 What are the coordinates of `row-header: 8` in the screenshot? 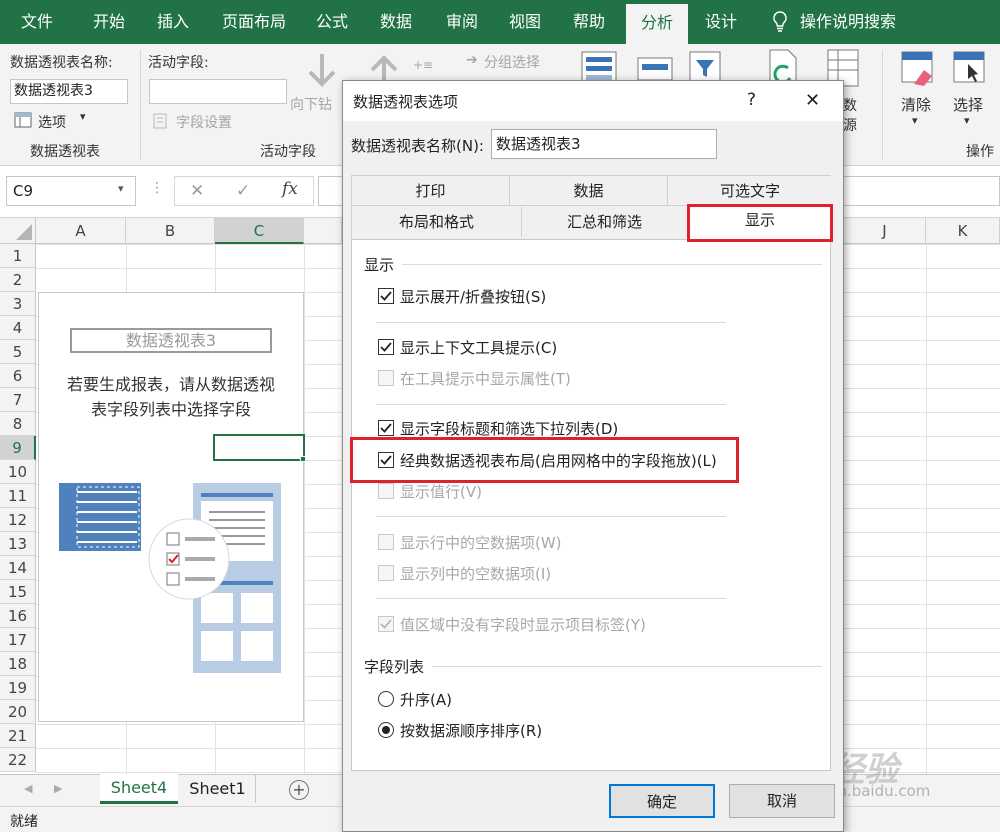 It's located at (18, 424).